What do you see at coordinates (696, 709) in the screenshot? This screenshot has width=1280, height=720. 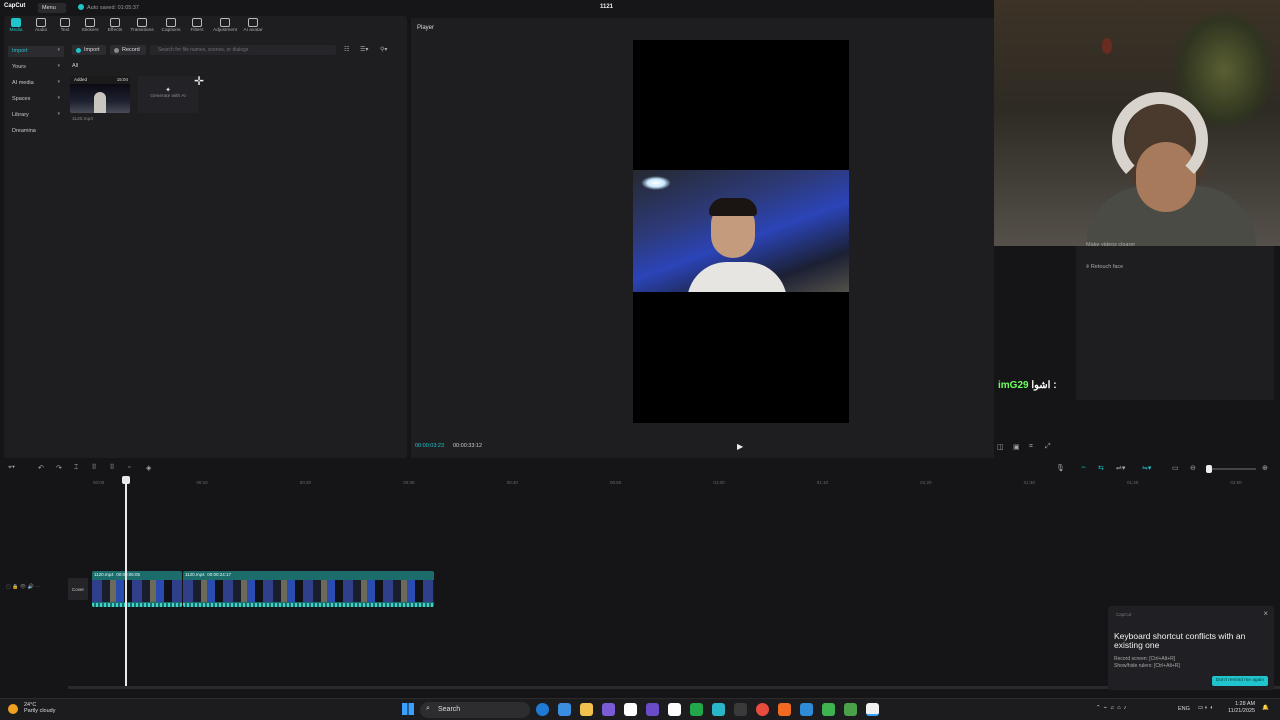 I see `xbox-icon` at bounding box center [696, 709].